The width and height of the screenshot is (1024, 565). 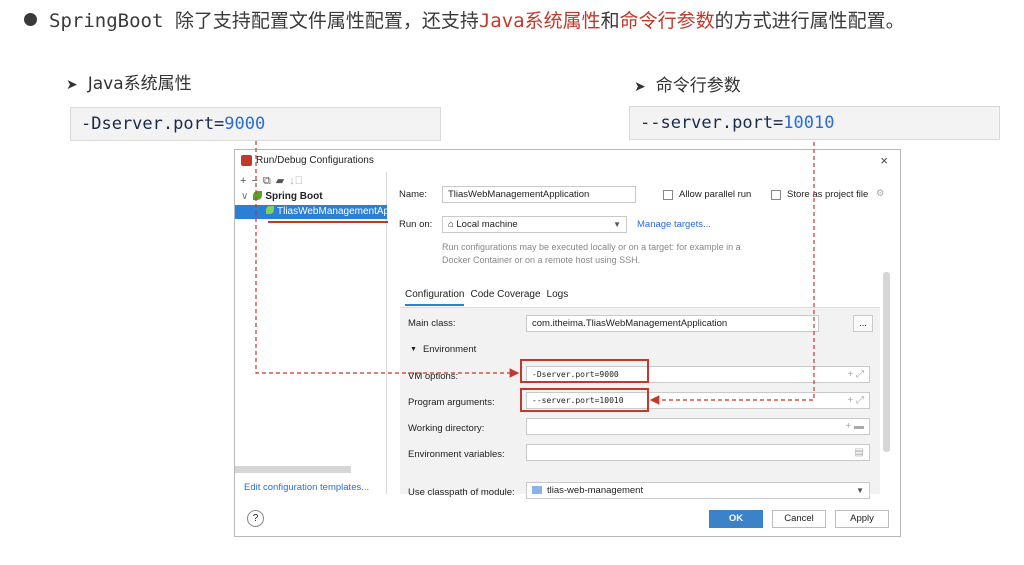 What do you see at coordinates (280, 181) in the screenshot?
I see `folder-icon: ▰` at bounding box center [280, 181].